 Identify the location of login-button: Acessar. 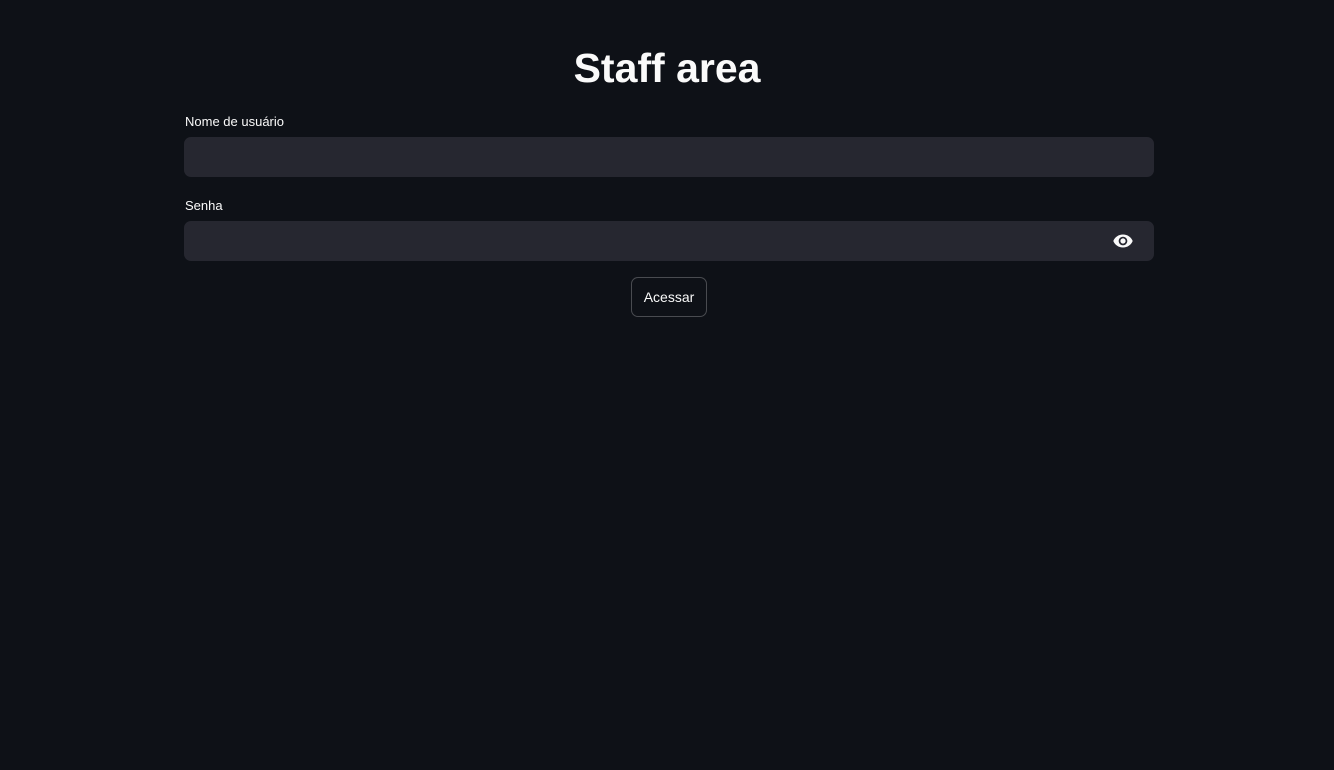
(669, 297).